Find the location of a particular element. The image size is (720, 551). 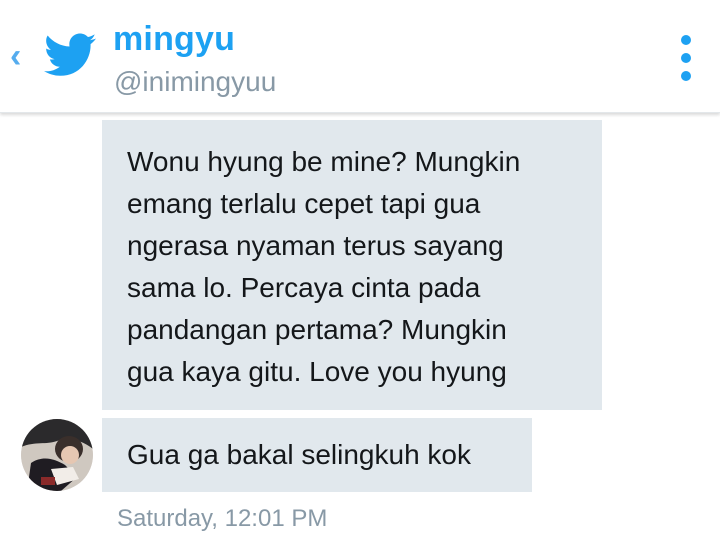

contact-handle: @inimingyuu is located at coordinates (195, 81).